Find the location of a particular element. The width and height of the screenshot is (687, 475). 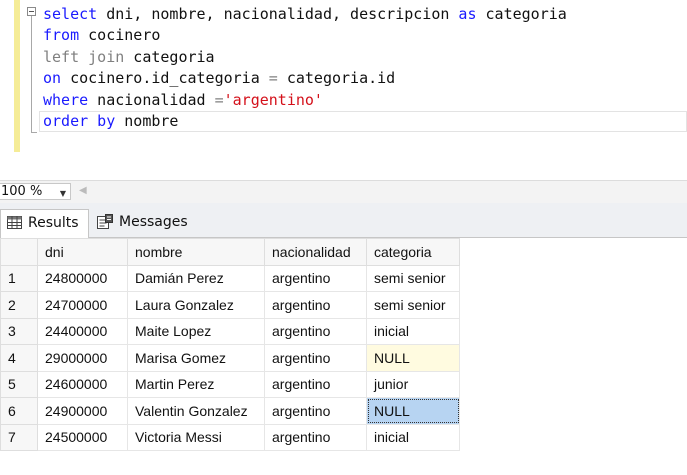

cell-nombre: Damián Perez is located at coordinates (196, 278).